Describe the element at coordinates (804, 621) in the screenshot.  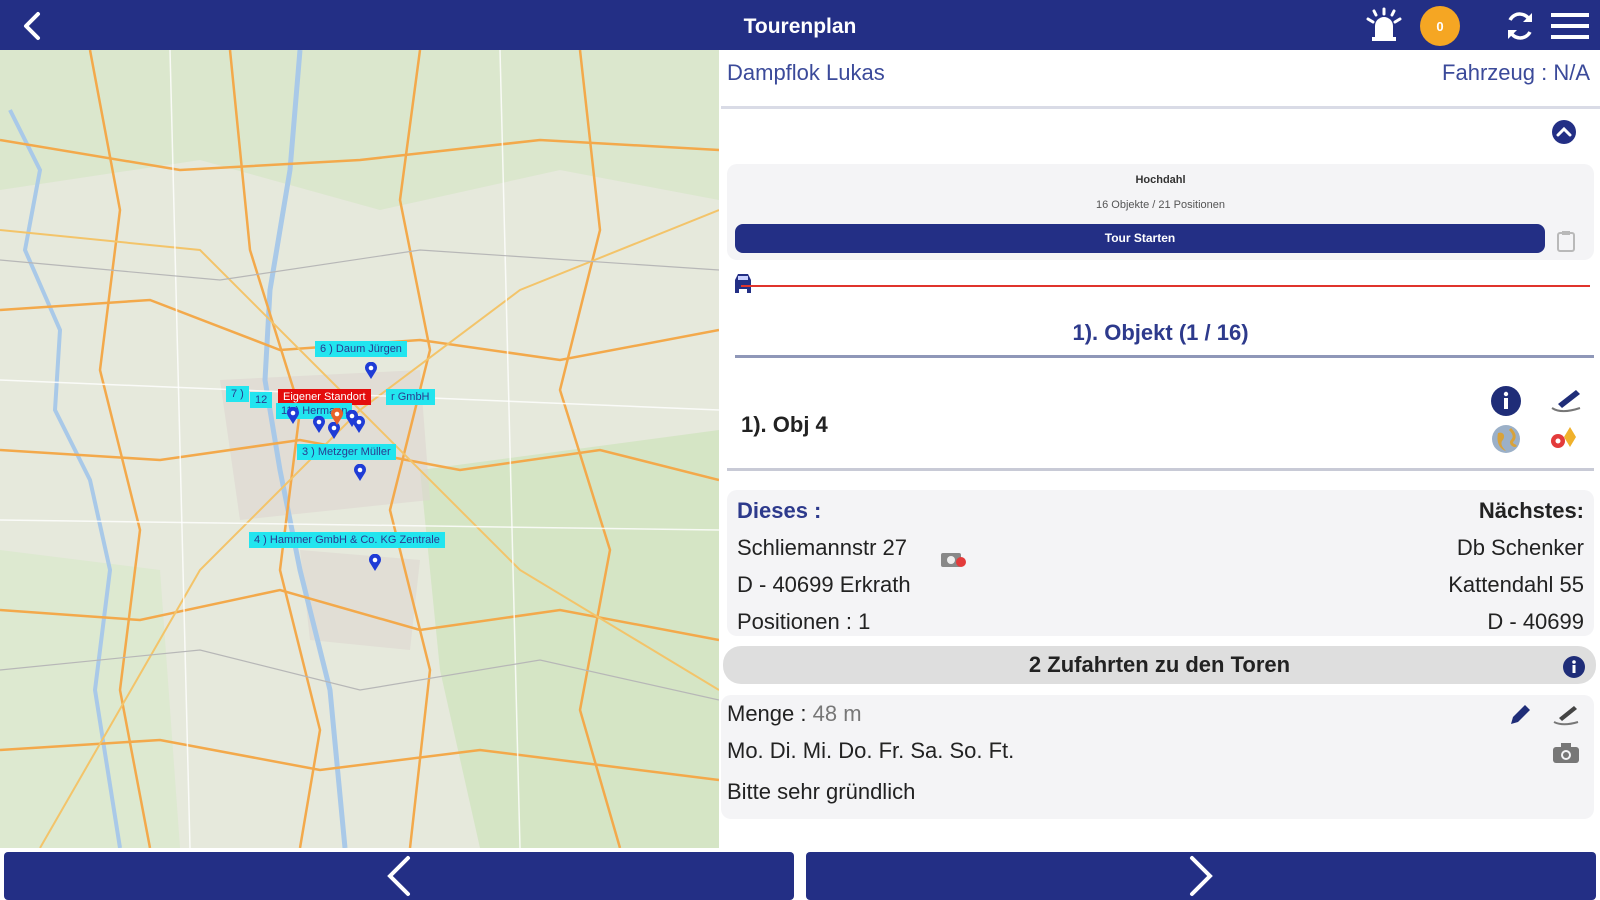
I see `current-positions: Positionen : 1` at that location.